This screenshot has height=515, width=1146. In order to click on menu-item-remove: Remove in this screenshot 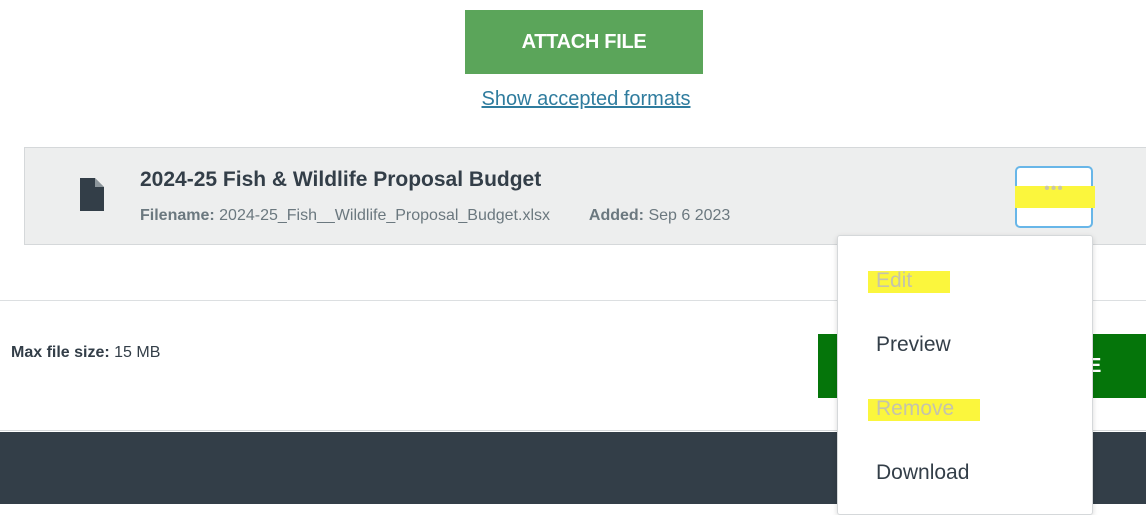, I will do `click(924, 409)`.